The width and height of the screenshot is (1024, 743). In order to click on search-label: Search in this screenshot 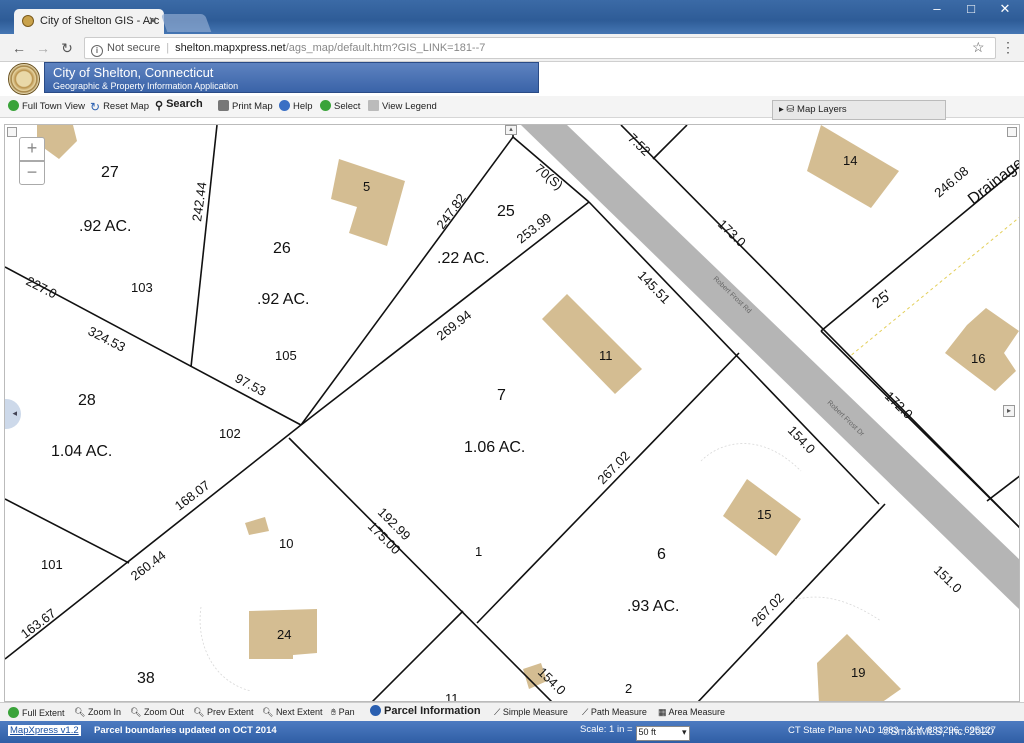, I will do `click(184, 104)`.